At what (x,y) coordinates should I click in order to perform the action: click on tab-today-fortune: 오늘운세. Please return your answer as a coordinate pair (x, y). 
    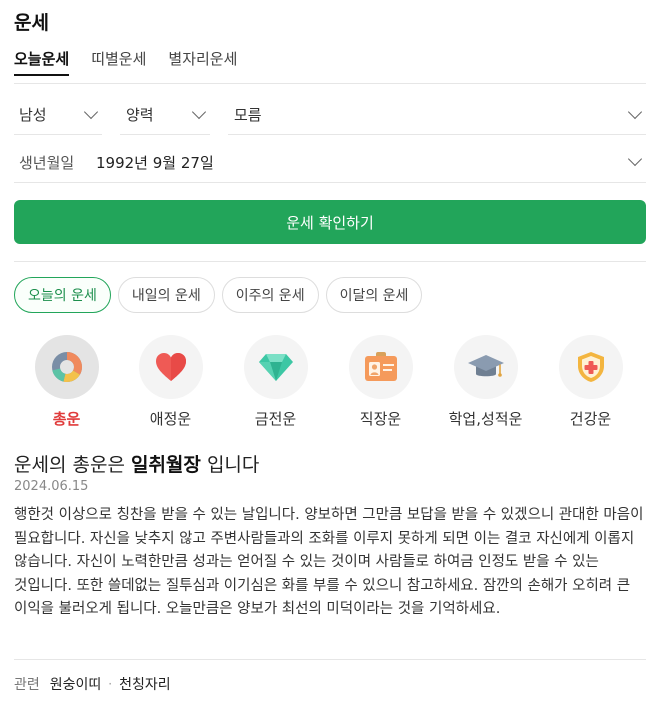
    Looking at the image, I should click on (42, 65).